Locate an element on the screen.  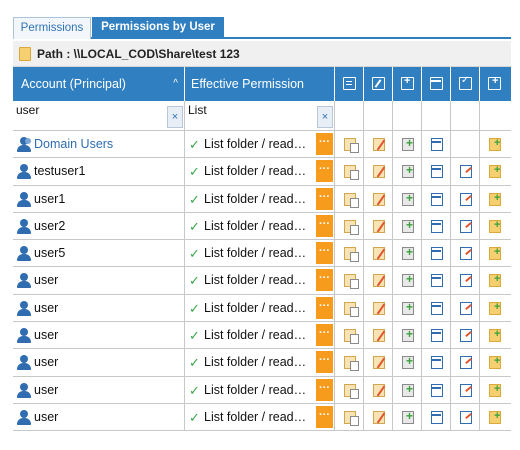
table-row: user1 ✓ List folder / read… ··· is located at coordinates (262, 199).